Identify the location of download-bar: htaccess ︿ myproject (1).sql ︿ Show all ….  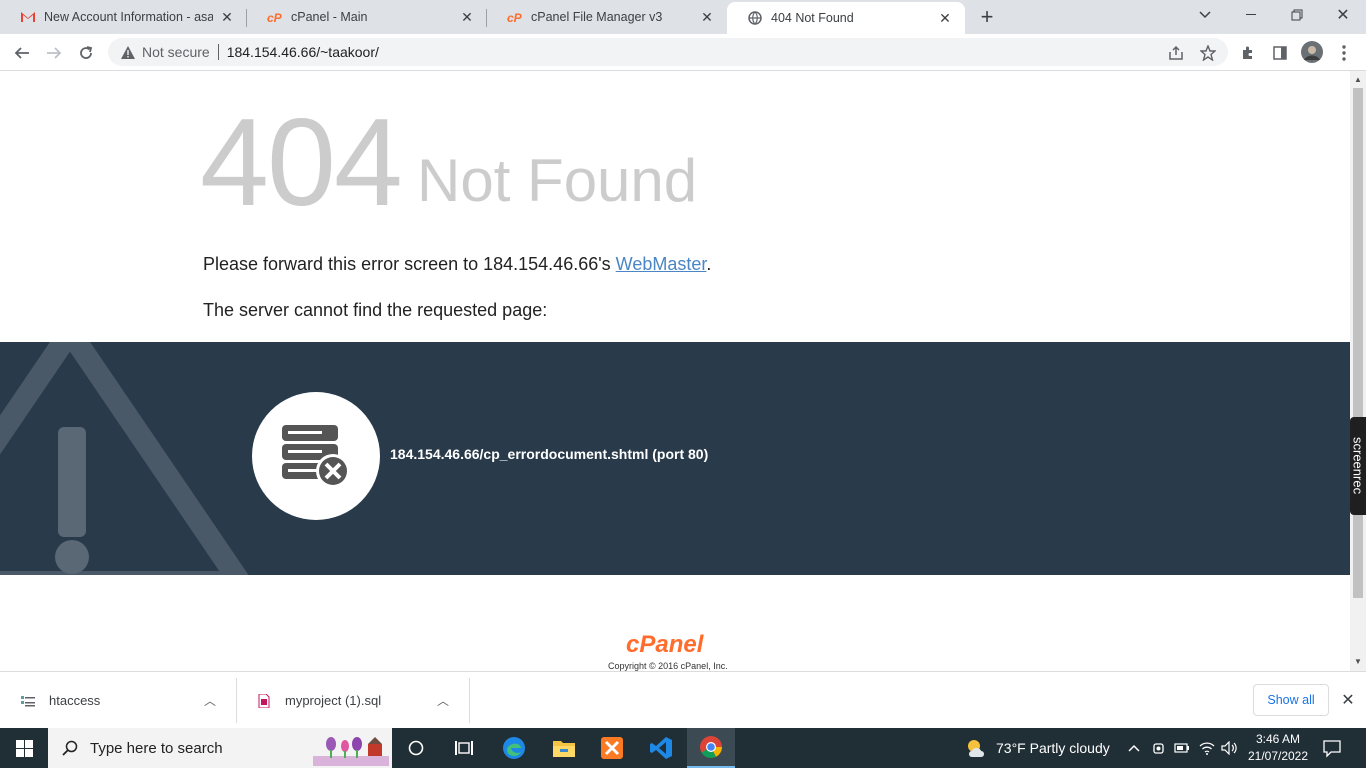
(683, 699).